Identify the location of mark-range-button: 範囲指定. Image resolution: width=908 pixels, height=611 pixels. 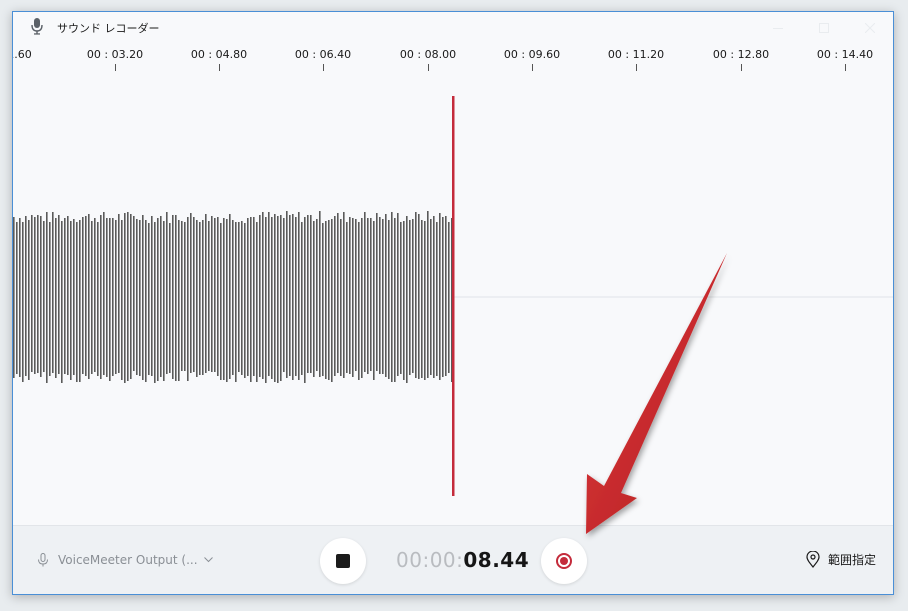
(841, 559).